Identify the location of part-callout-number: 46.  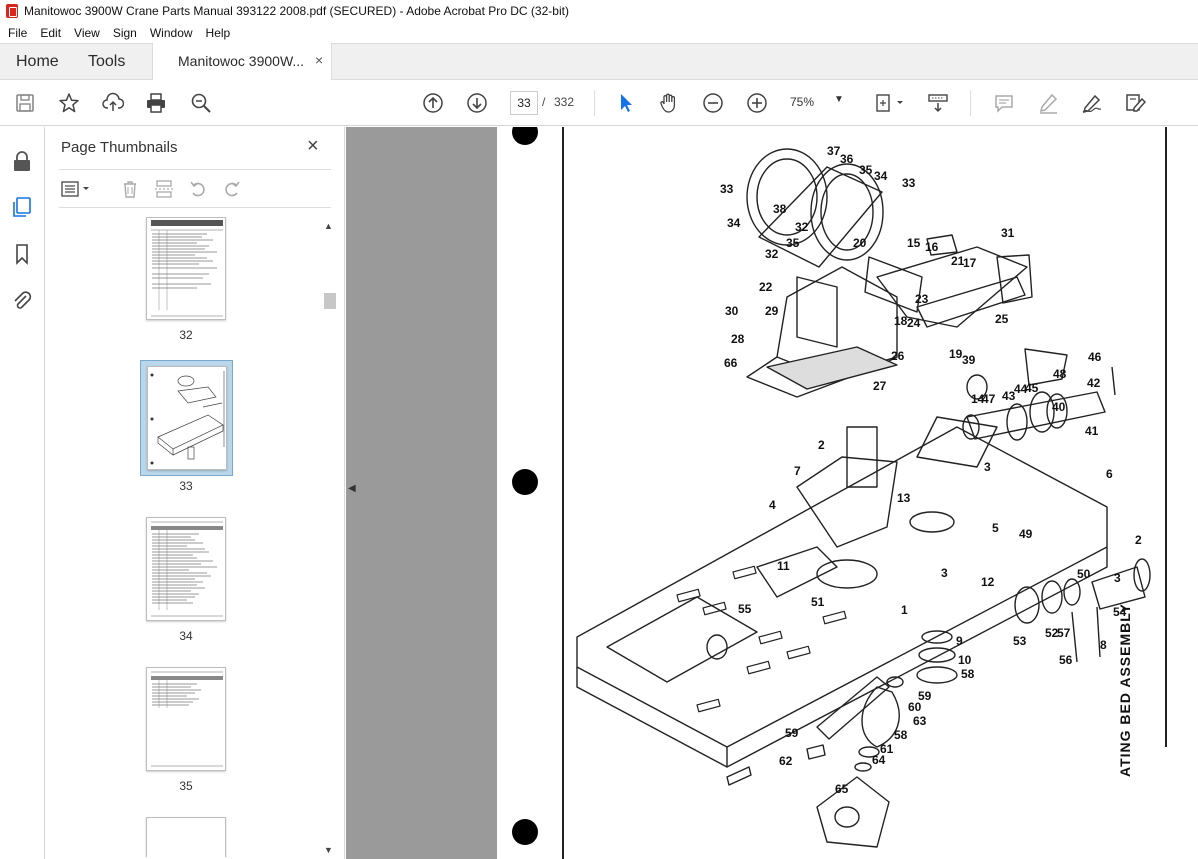
(1095, 357).